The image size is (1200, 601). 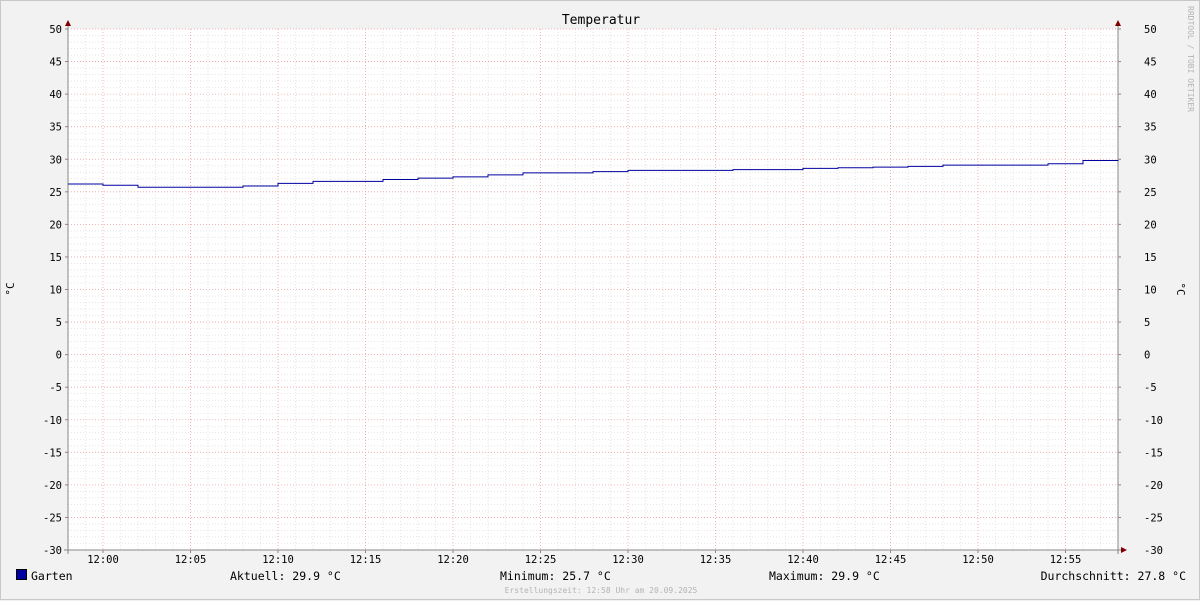 I want to click on legend-current: Aktuell: 29.9 °C, so click(x=285, y=576).